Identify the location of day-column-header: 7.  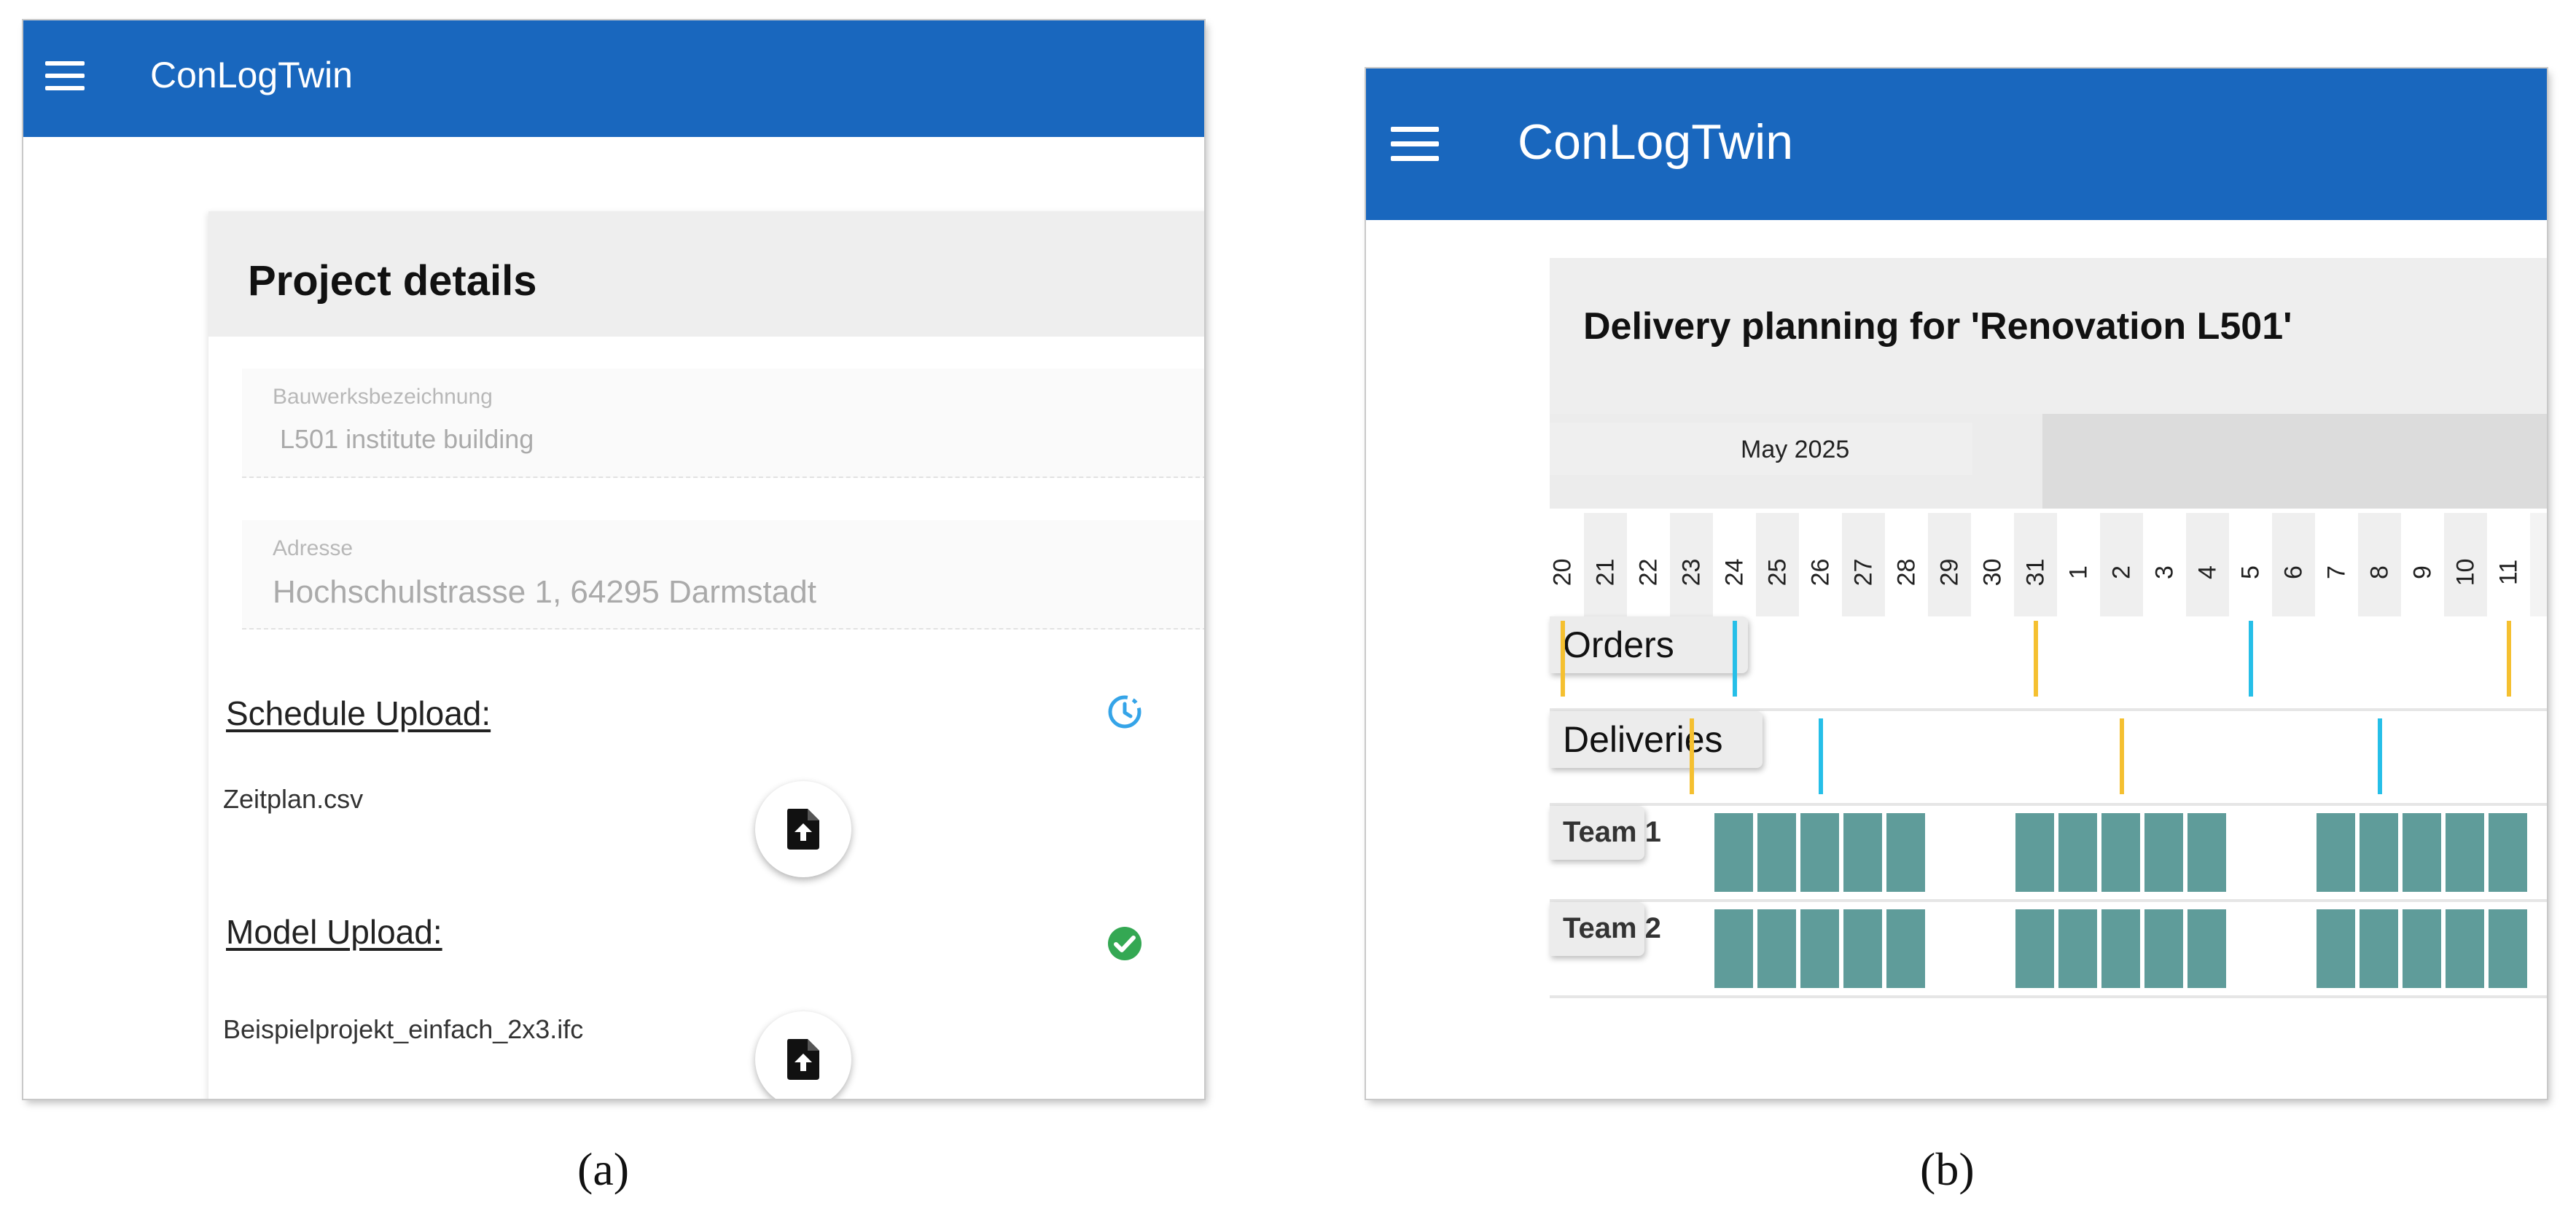
(2336, 564).